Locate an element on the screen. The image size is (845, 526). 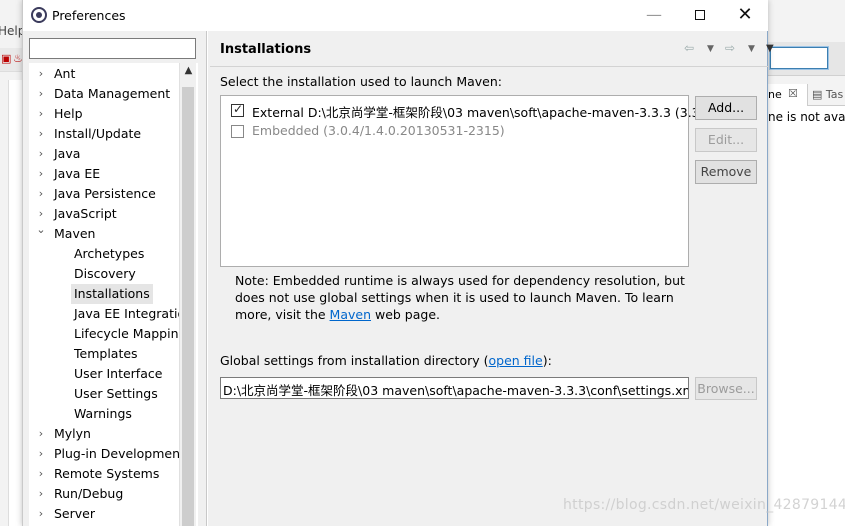
tree-item-label: Run/Debug is located at coordinates (89, 493).